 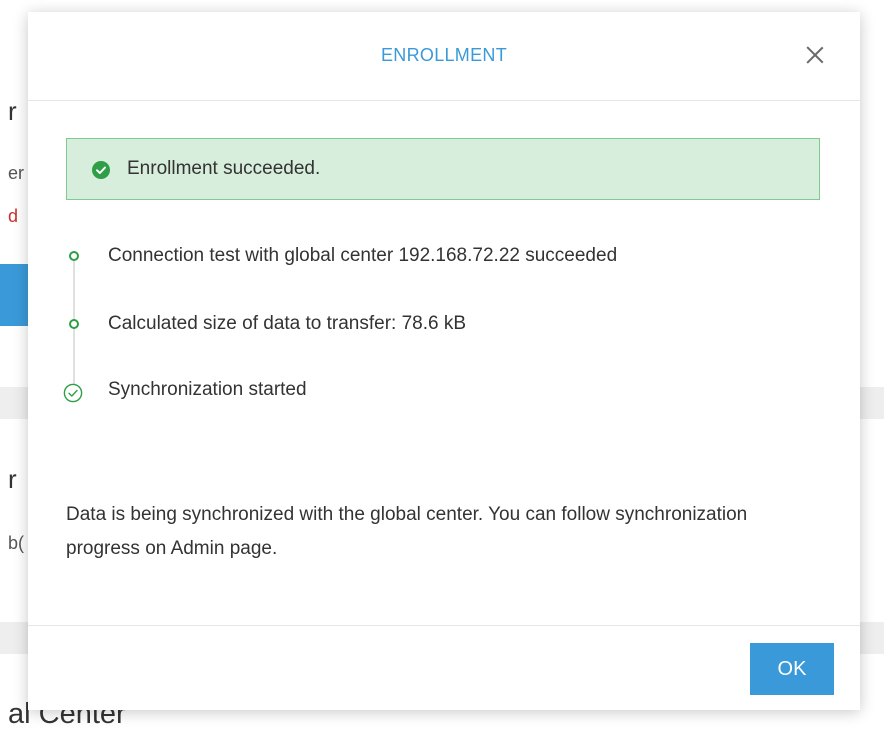 I want to click on success-alert: Enrollment succeeded., so click(x=443, y=169).